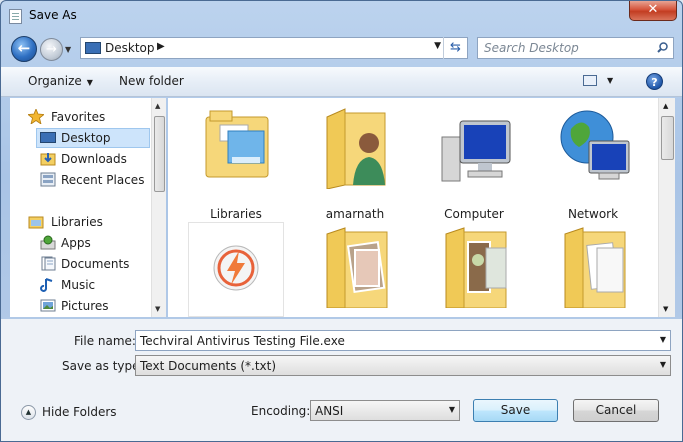  Describe the element at coordinates (46, 285) in the screenshot. I see `music-icon` at that location.